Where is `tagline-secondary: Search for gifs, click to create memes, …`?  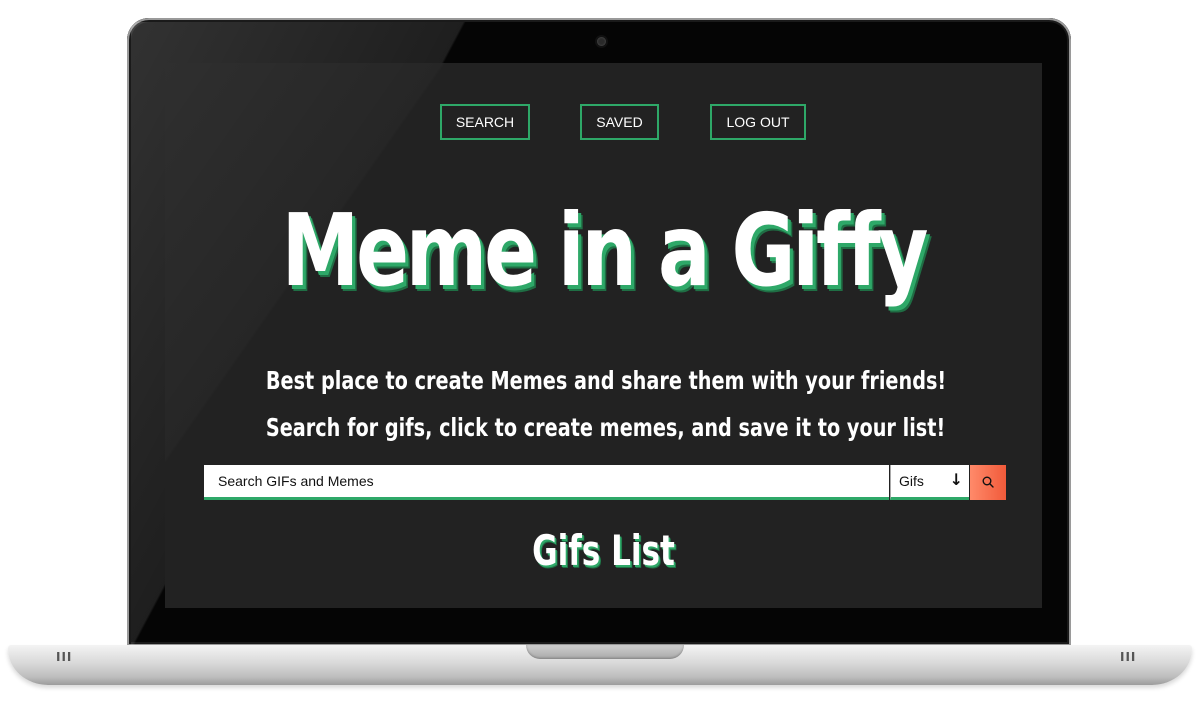 tagline-secondary: Search for gifs, click to create memes, … is located at coordinates (605, 427).